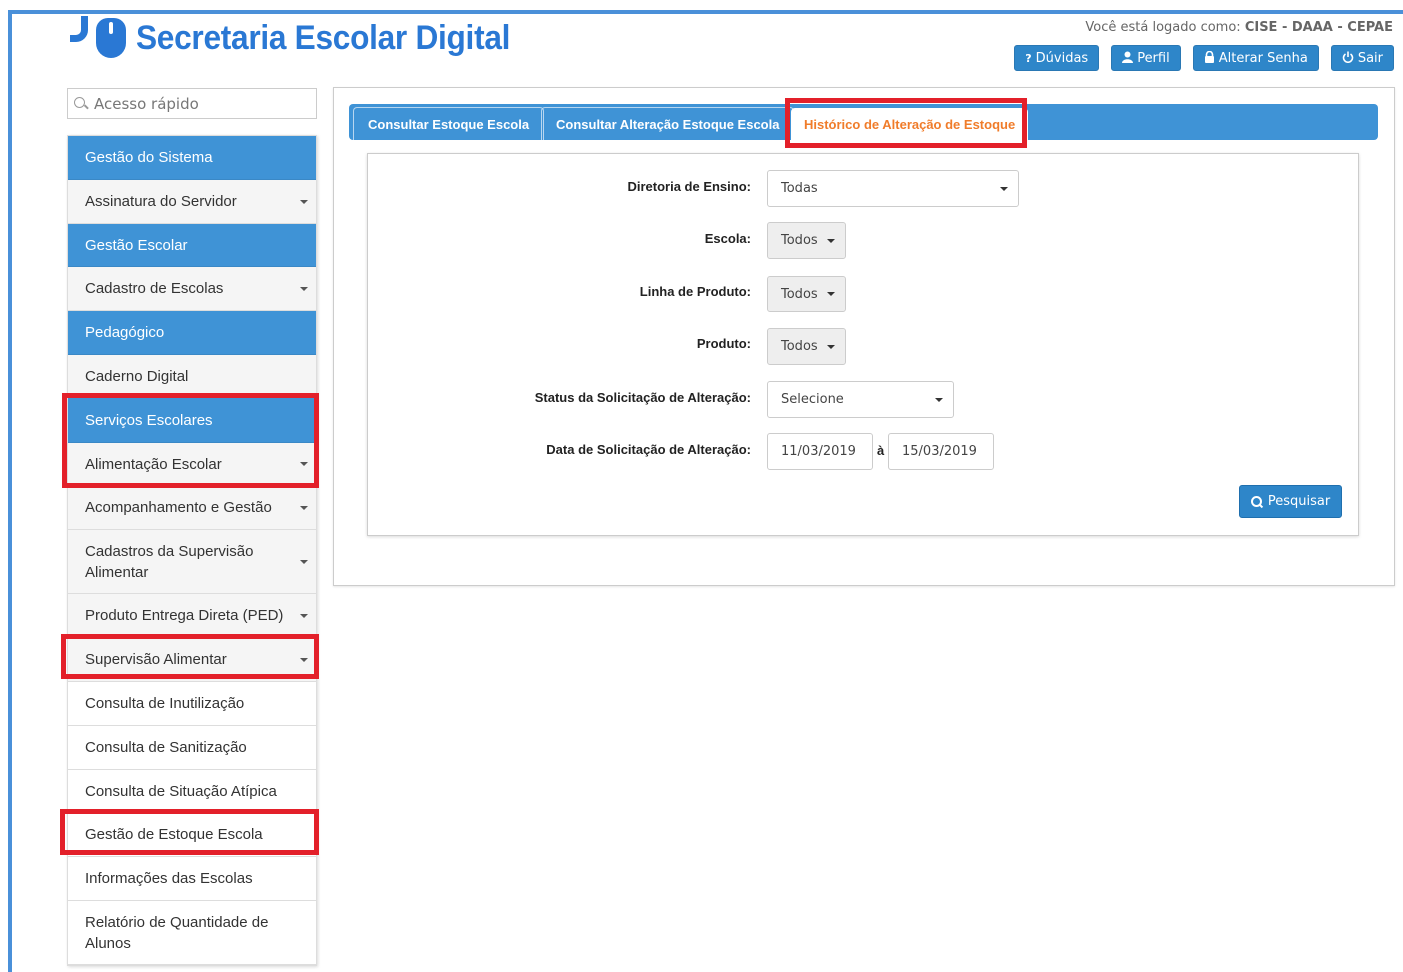 The image size is (1403, 972). I want to click on help-button: ? Dúvidas, so click(1057, 58).